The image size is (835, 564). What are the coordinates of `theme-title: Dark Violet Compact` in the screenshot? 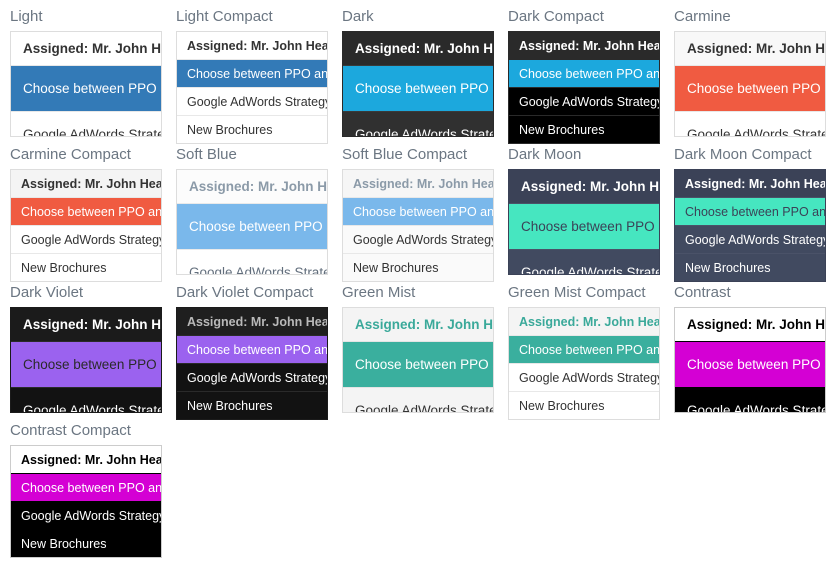 It's located at (245, 292).